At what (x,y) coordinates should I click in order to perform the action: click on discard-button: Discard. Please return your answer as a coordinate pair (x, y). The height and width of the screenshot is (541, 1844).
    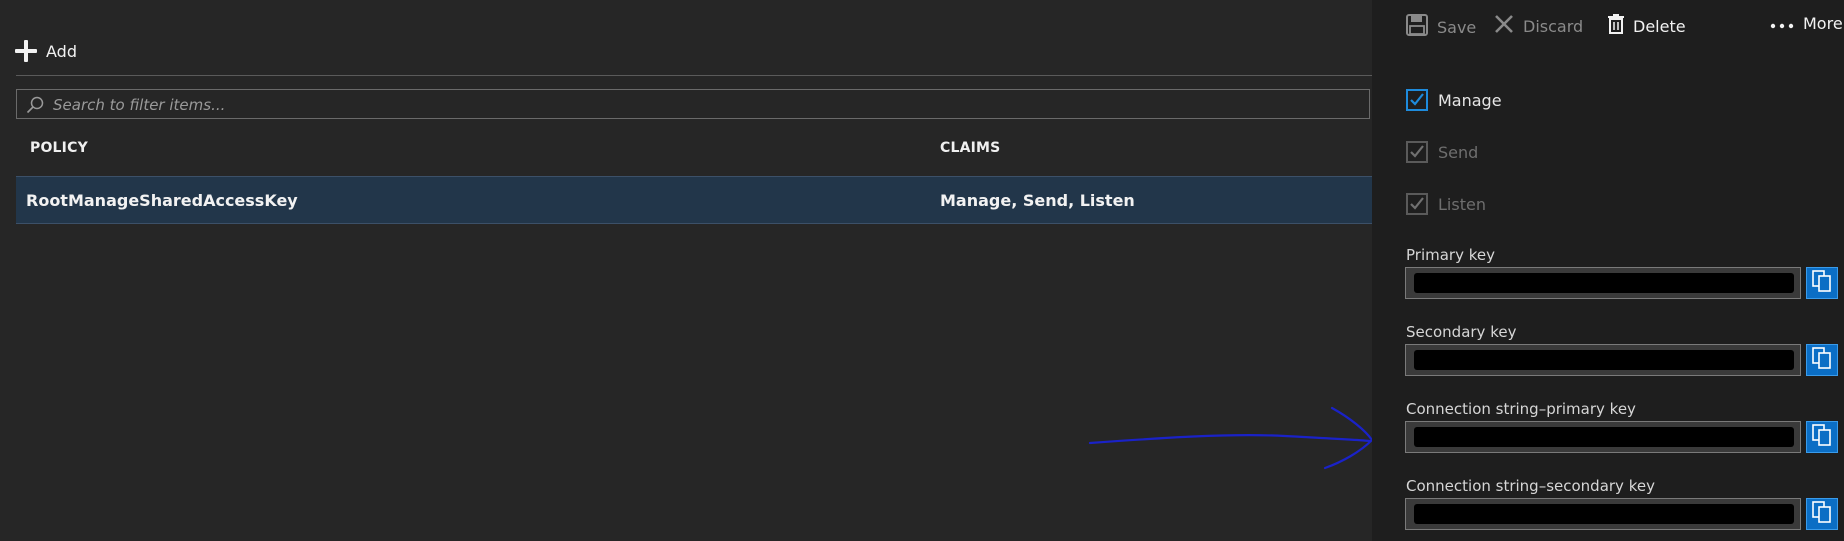
    Looking at the image, I should click on (1538, 26).